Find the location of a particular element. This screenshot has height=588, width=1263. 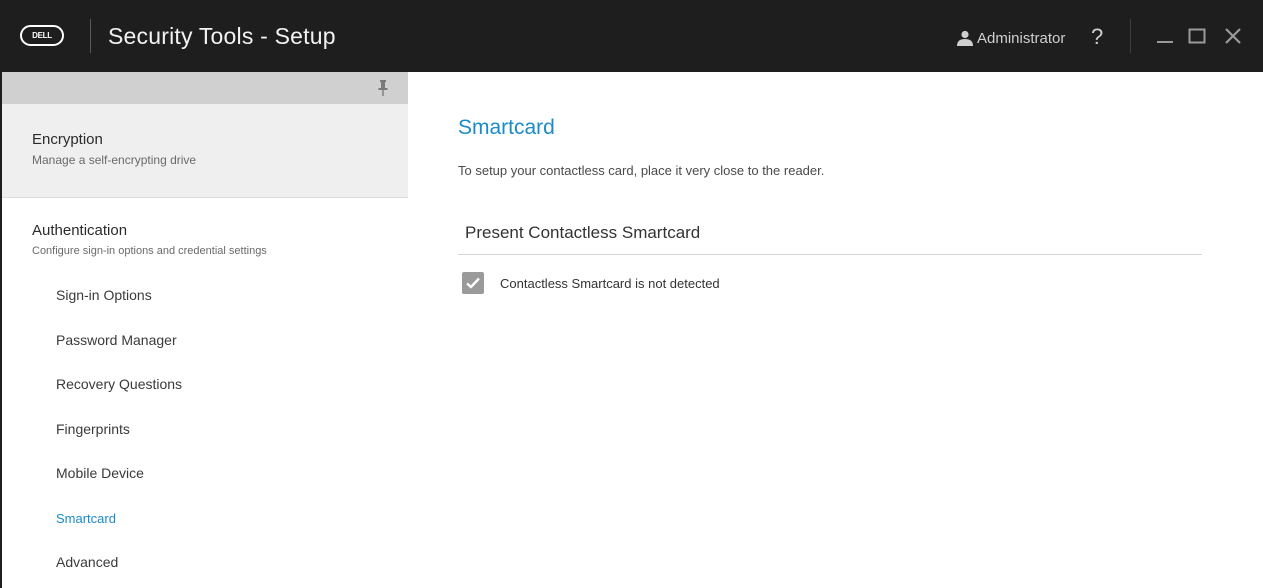

sidebar-item-recovery-questions: Recovery Questions is located at coordinates (119, 384).